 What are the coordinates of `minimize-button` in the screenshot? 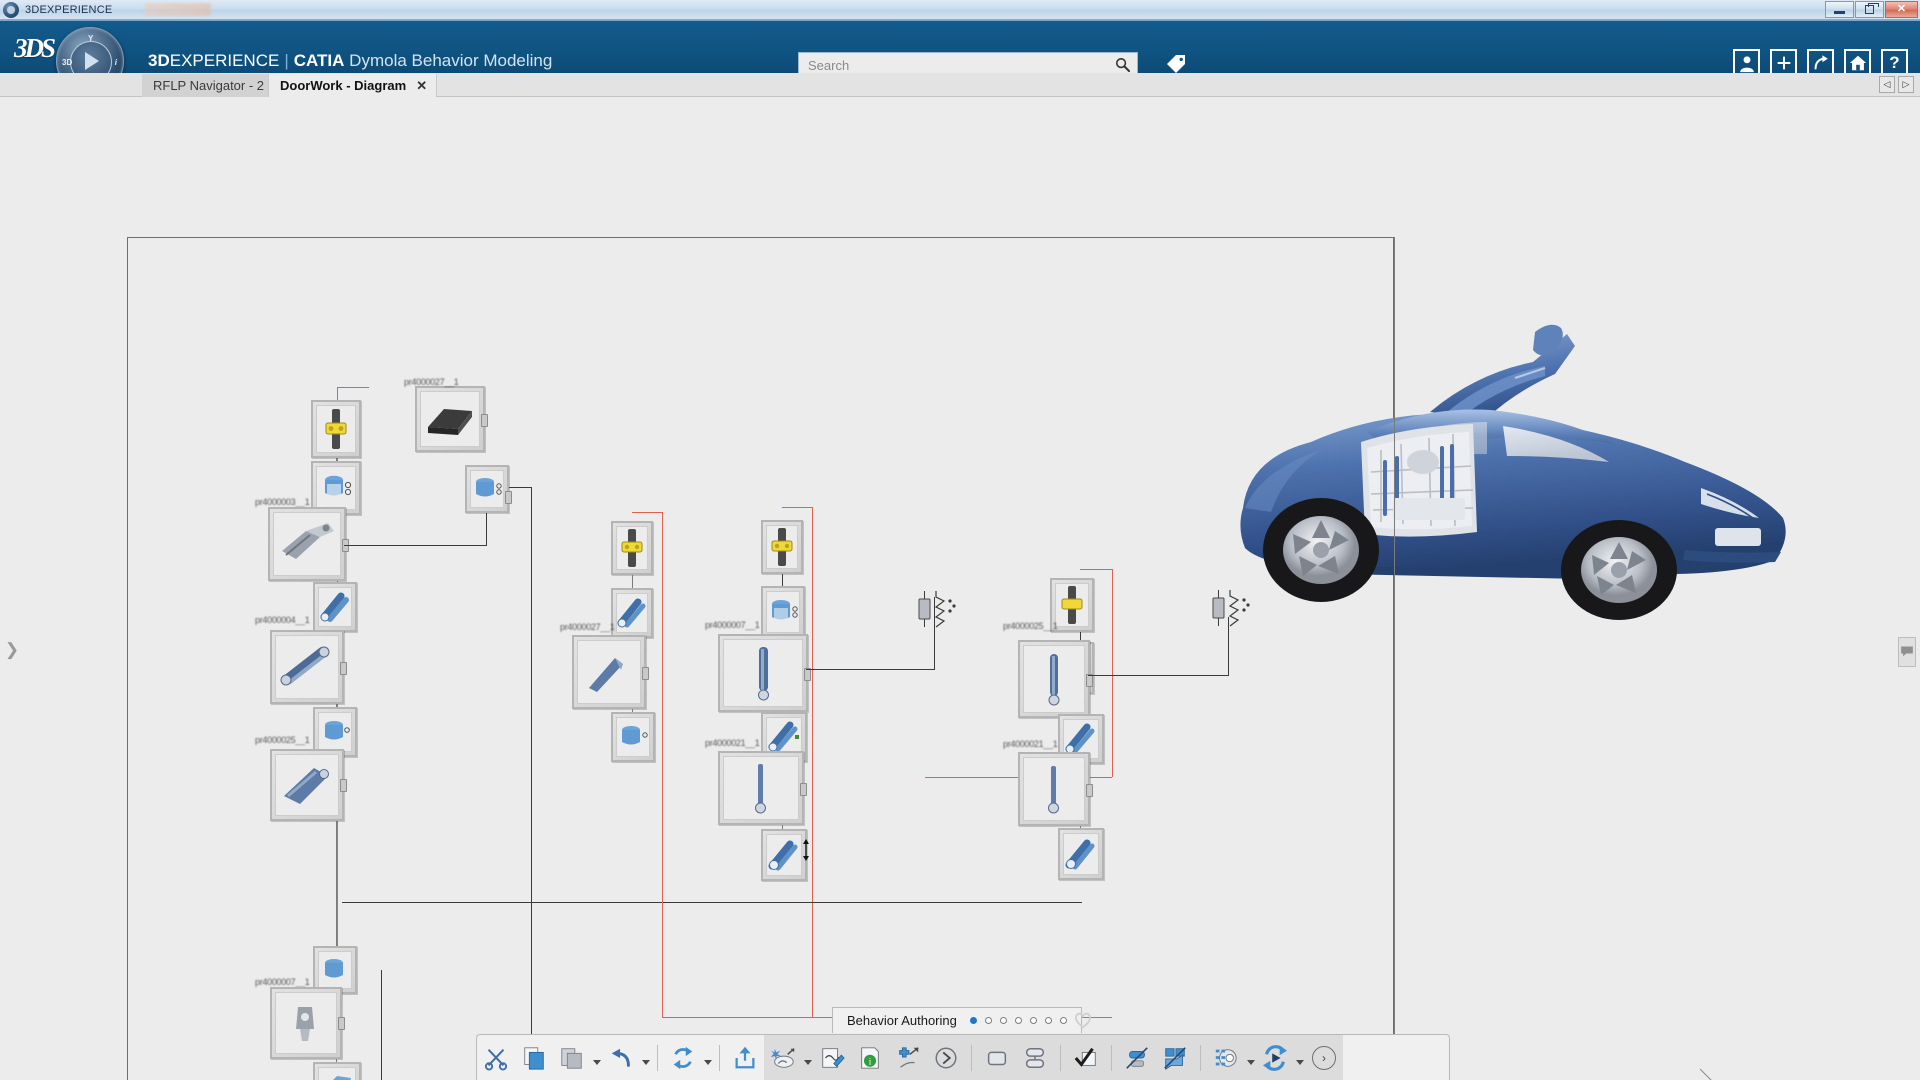 It's located at (1839, 9).